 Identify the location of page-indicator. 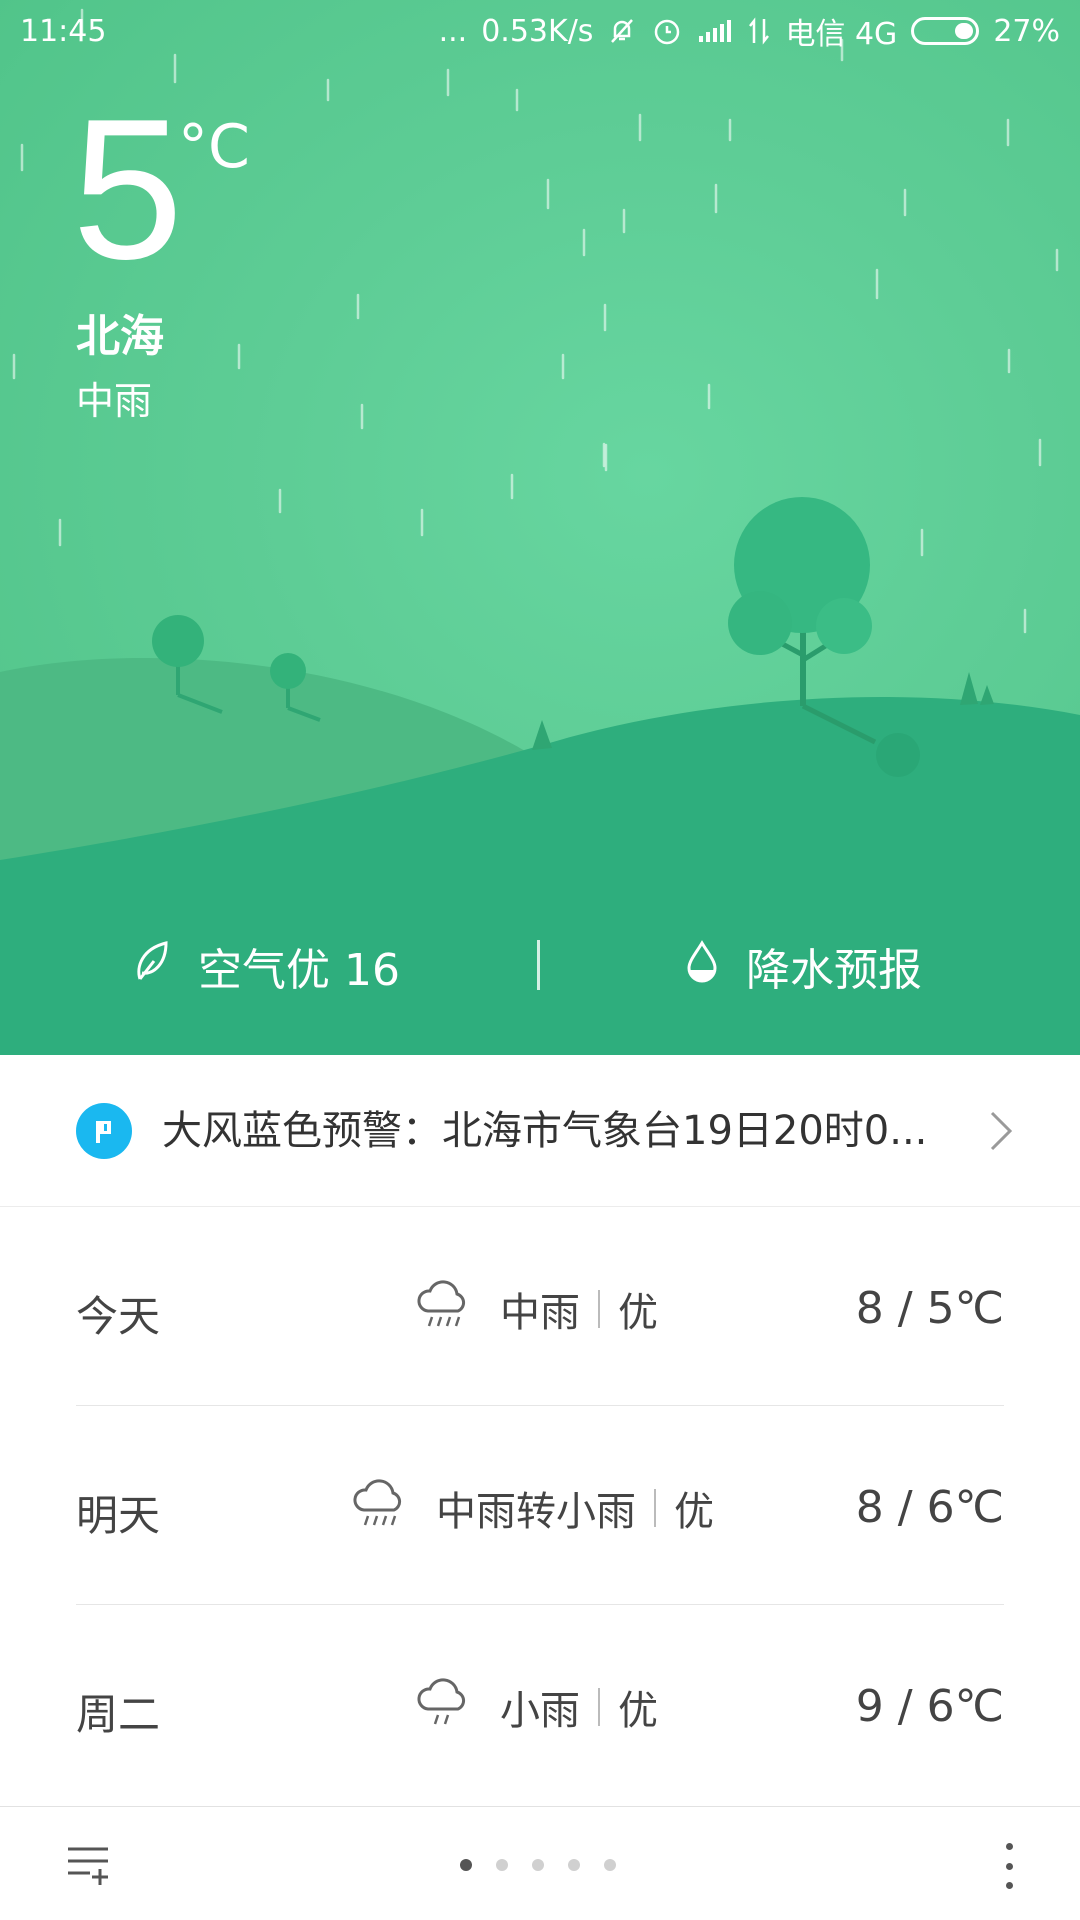
(538, 1865).